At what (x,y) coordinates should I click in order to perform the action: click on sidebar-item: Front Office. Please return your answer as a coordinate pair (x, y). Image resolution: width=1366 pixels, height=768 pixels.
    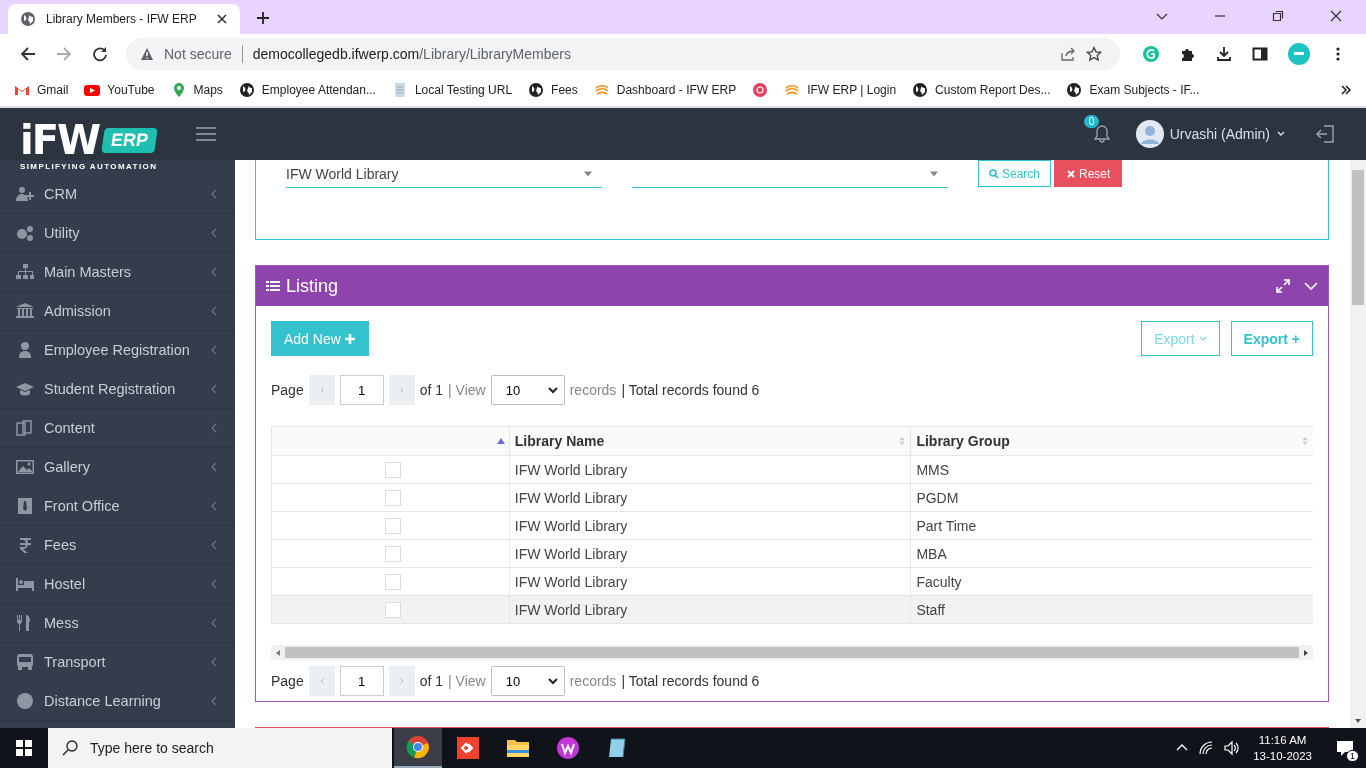
    Looking at the image, I should click on (117, 506).